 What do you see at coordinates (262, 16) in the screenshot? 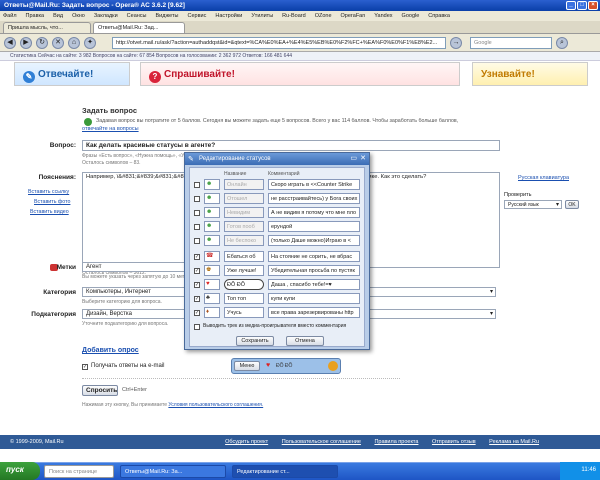
I see `menu-utilities: Утилиты` at bounding box center [262, 16].